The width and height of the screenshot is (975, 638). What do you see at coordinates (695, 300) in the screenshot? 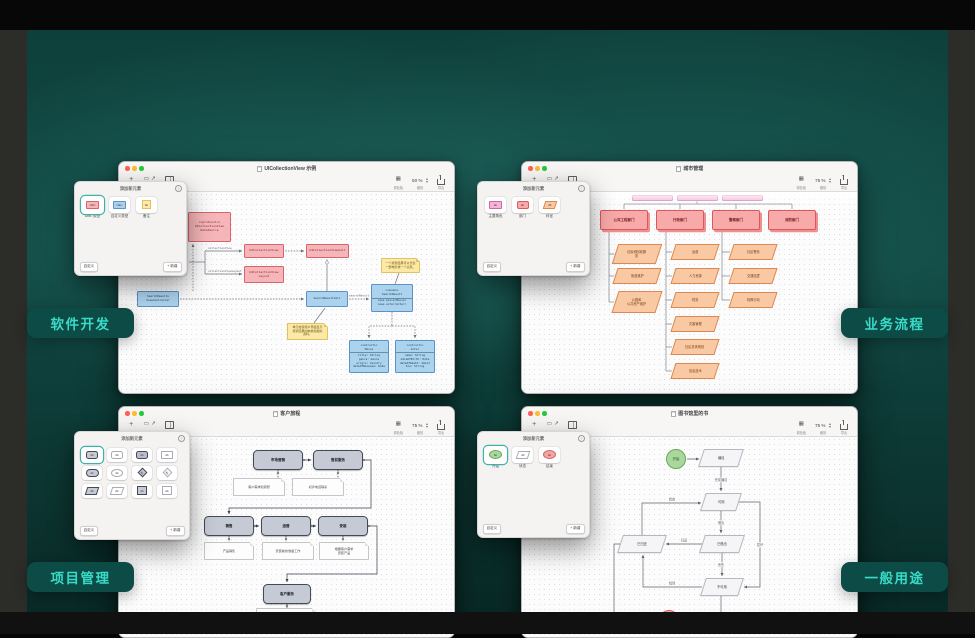
I see `diagram-node: 财务` at bounding box center [695, 300].